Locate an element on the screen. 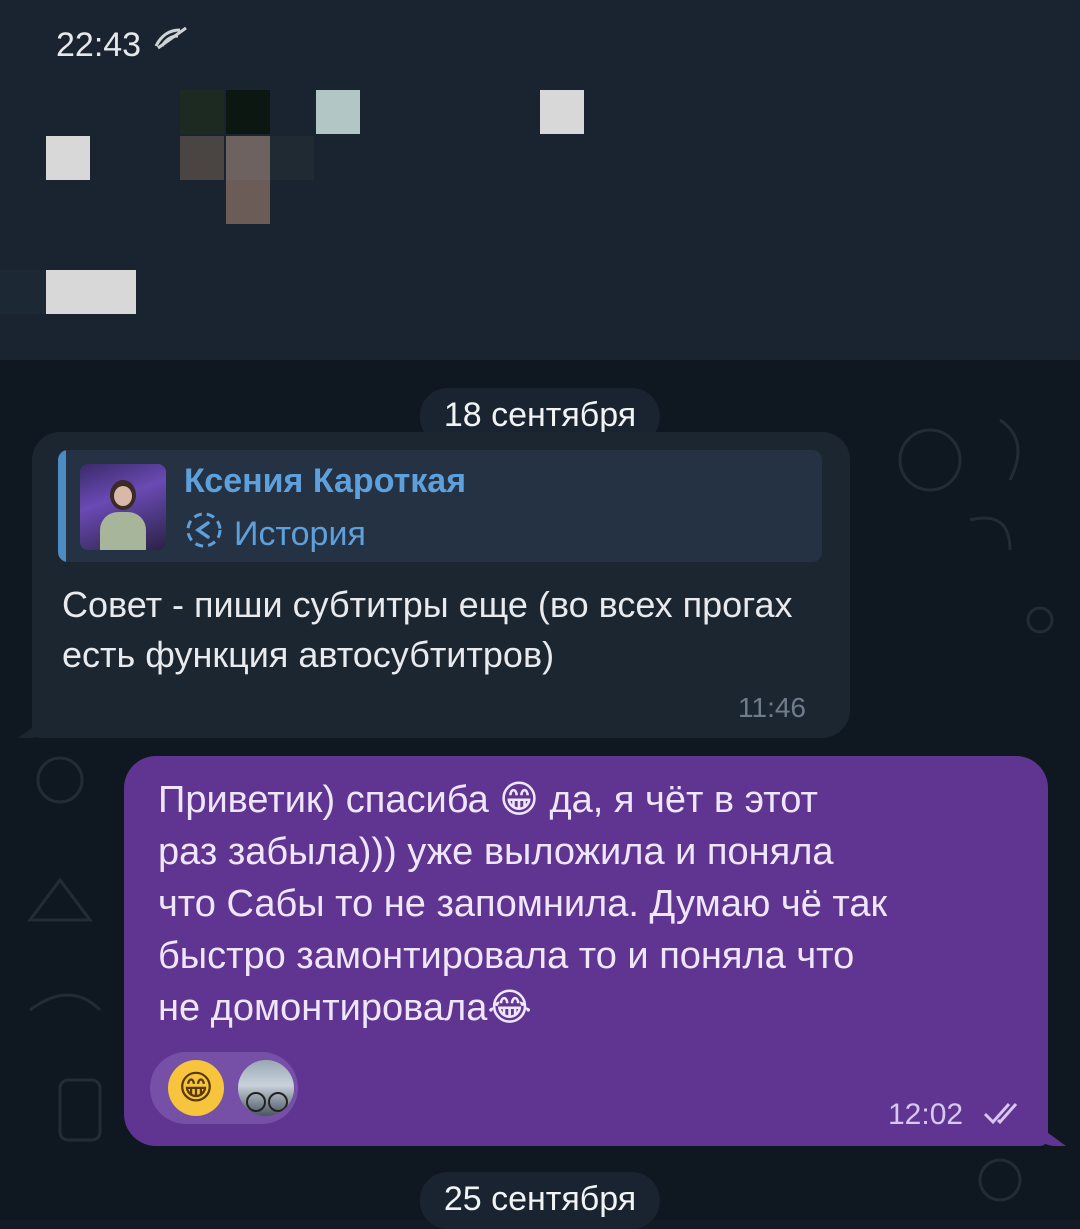 This screenshot has width=1080, height=1229. message-line: раз забыла))) уже выложила и поняла is located at coordinates (496, 852).